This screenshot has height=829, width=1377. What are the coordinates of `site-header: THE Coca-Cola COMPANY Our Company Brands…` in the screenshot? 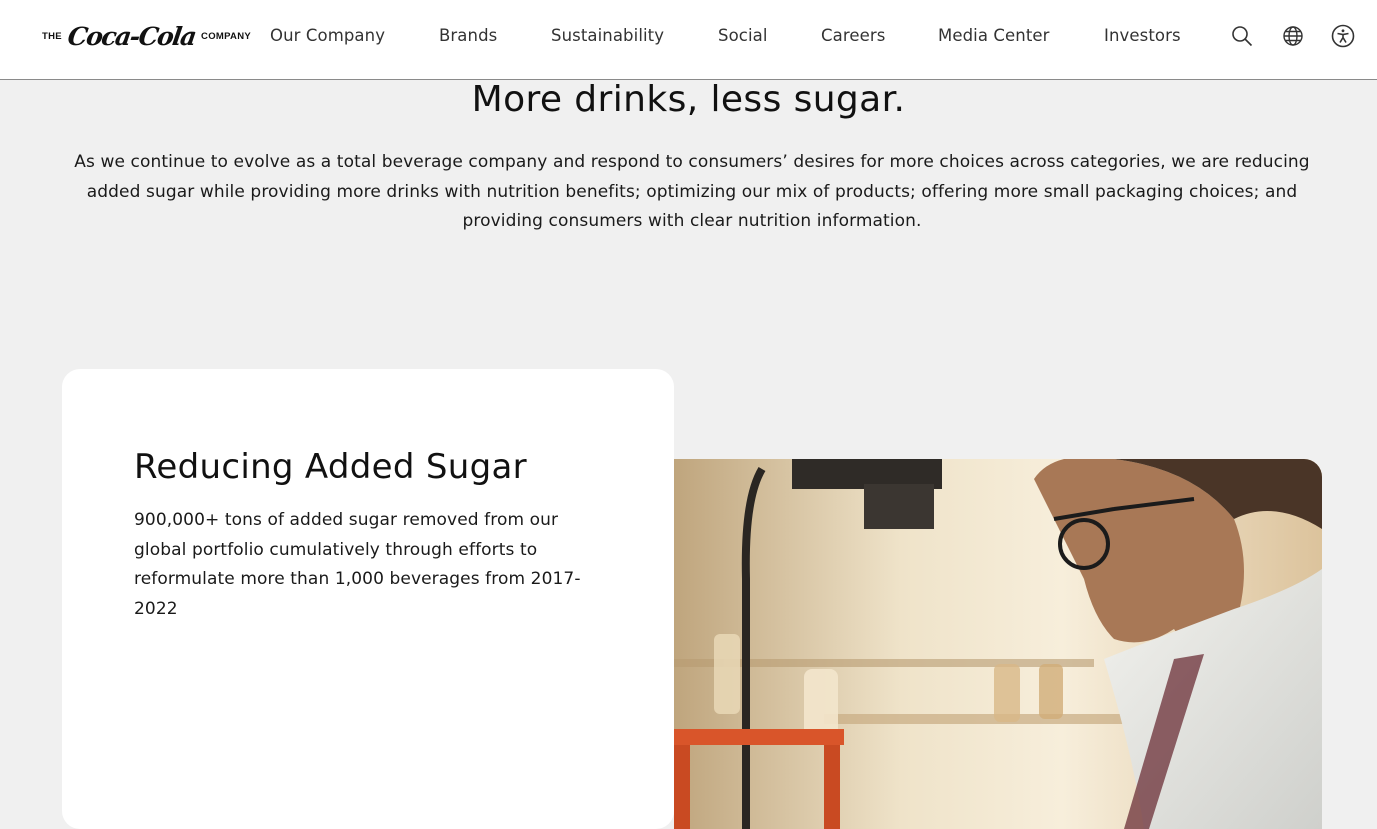 It's located at (688, 40).